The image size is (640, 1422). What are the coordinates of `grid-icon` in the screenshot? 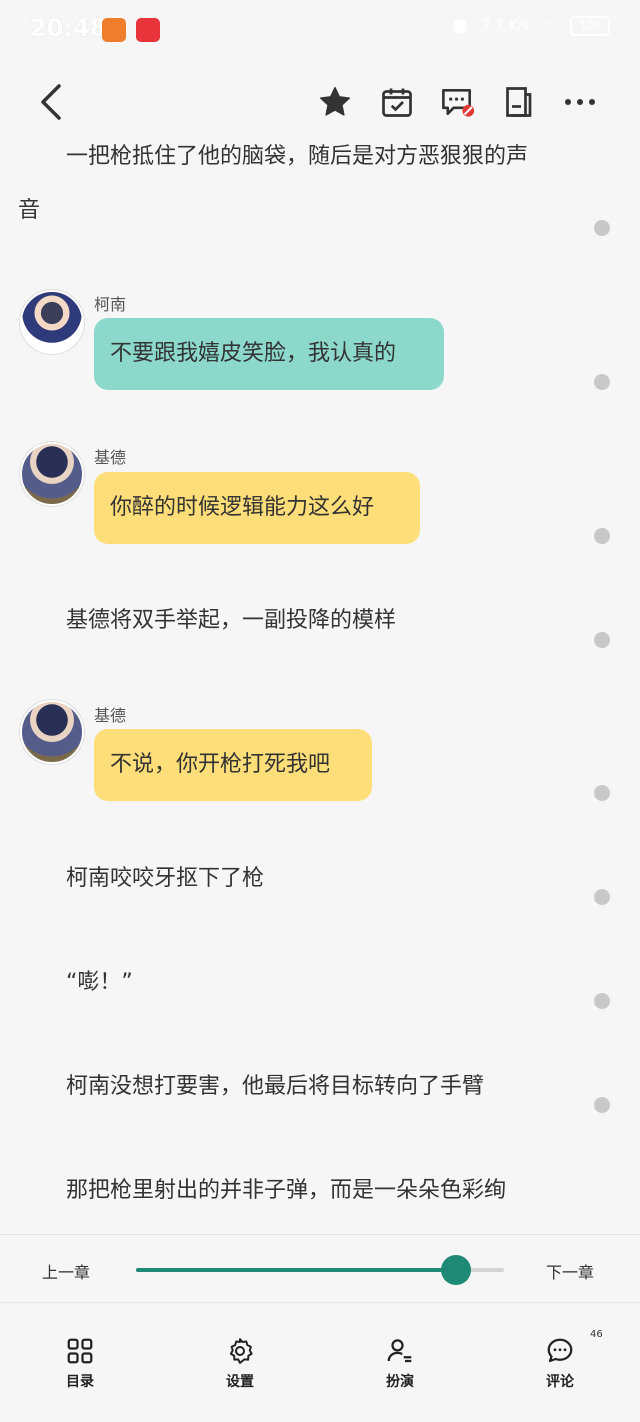 It's located at (80, 1351).